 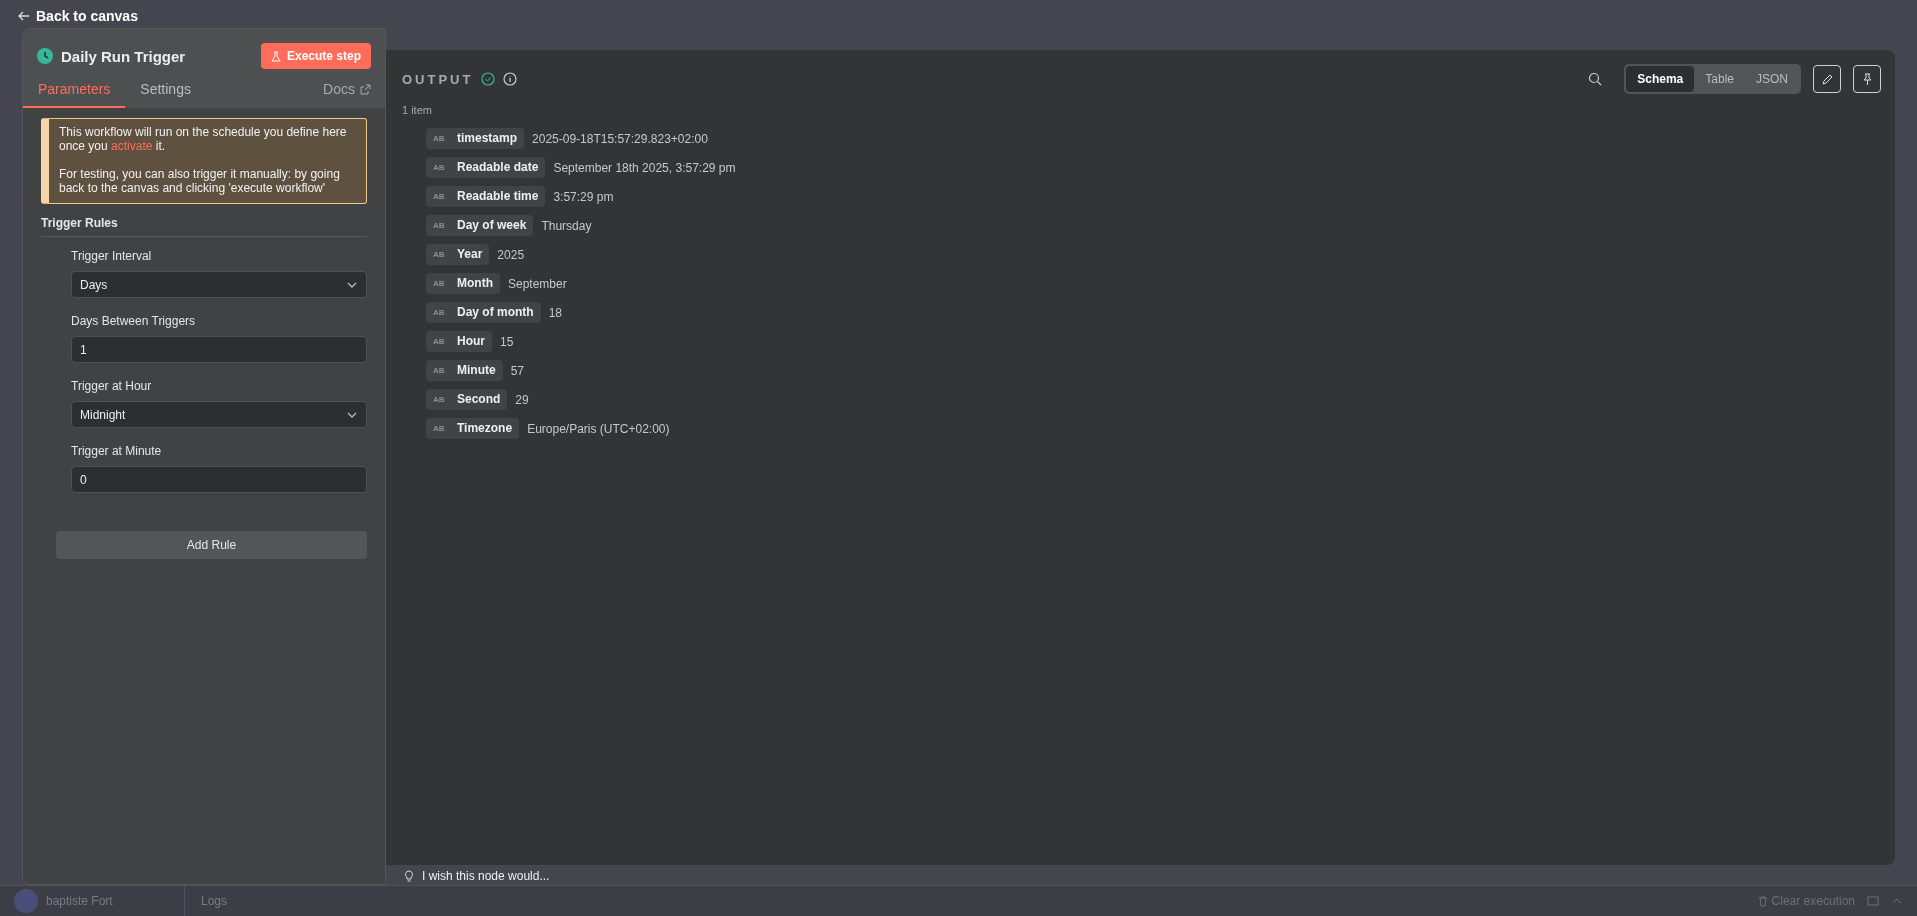 What do you see at coordinates (463, 283) in the screenshot?
I see `schema-key: AB Month` at bounding box center [463, 283].